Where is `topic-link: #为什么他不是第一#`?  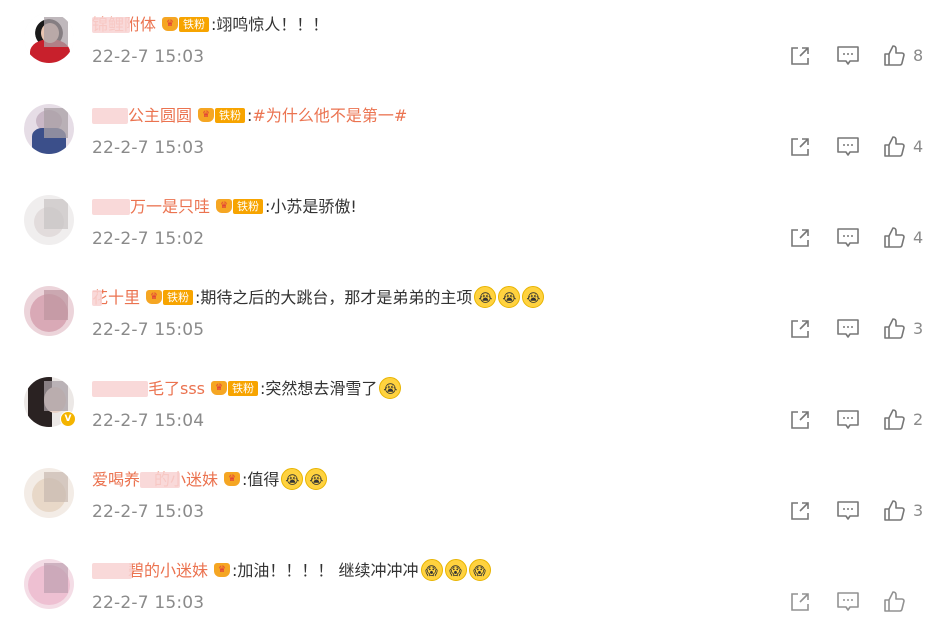
topic-link: #为什么他不是第一# is located at coordinates (329, 115).